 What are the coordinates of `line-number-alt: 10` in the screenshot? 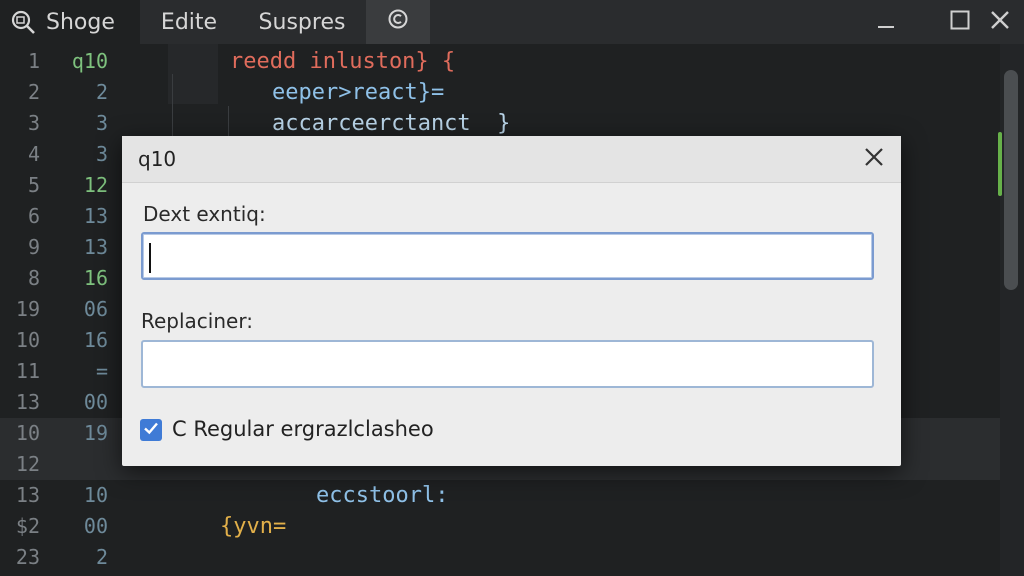 It's located at (95, 495).